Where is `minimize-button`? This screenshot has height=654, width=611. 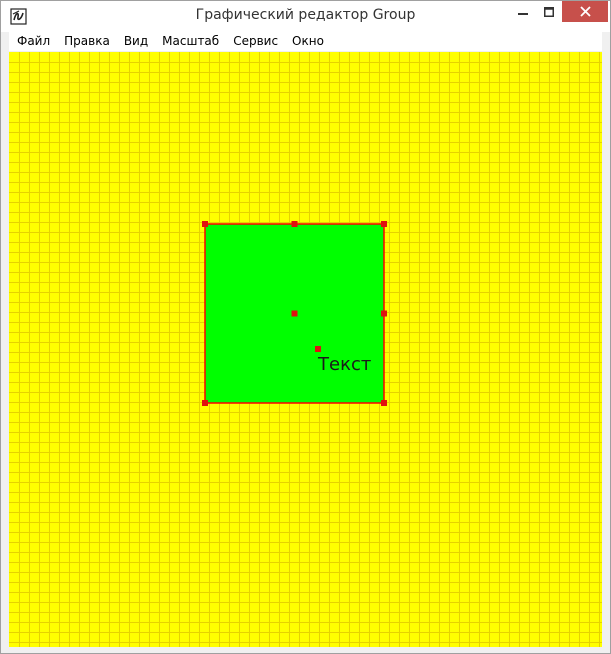 minimize-button is located at coordinates (523, 11).